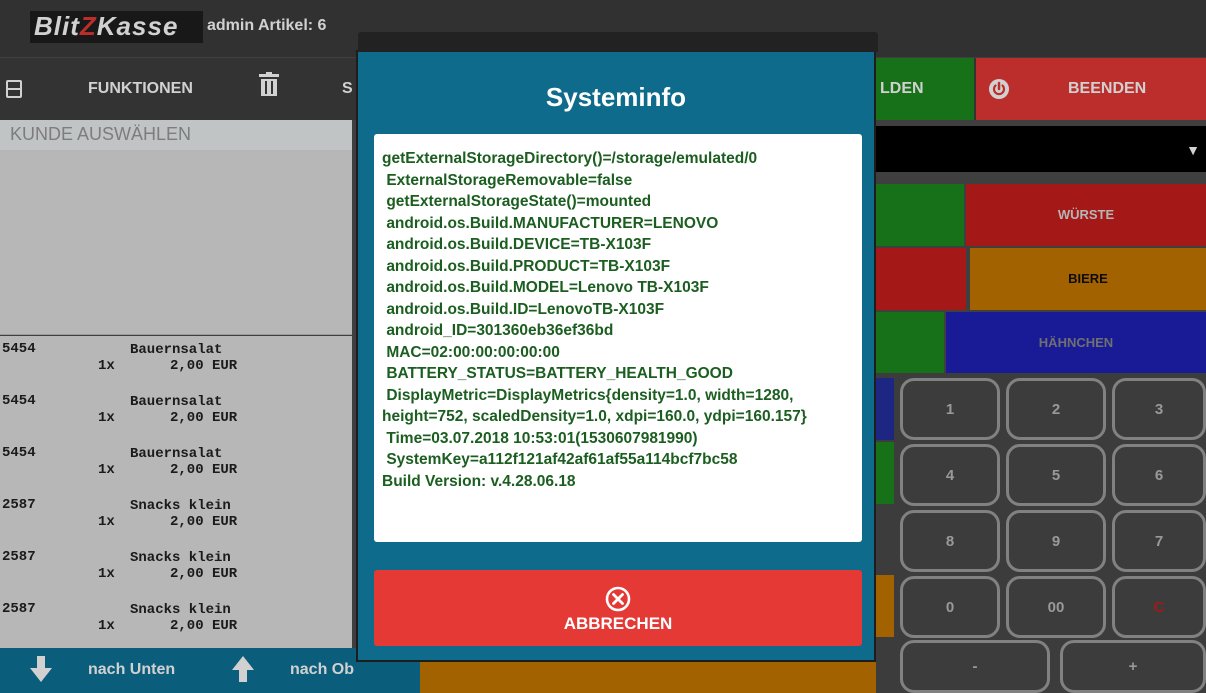 This screenshot has width=1206, height=693. I want to click on dialog-top-strip, so click(618, 42).